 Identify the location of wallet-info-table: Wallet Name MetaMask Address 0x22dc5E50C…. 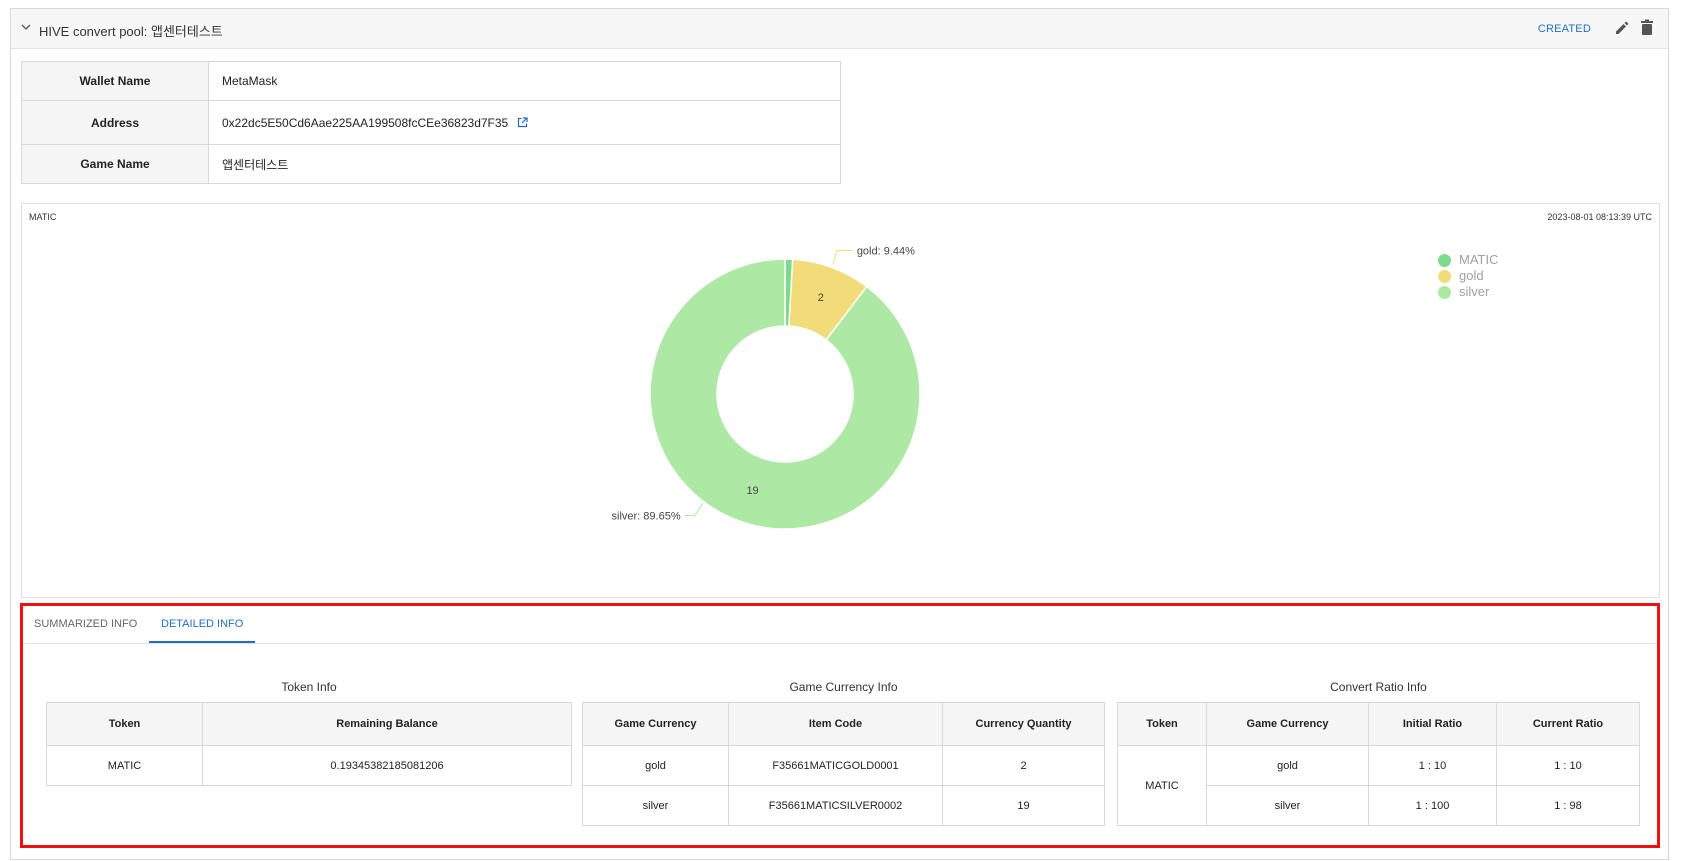
(431, 122).